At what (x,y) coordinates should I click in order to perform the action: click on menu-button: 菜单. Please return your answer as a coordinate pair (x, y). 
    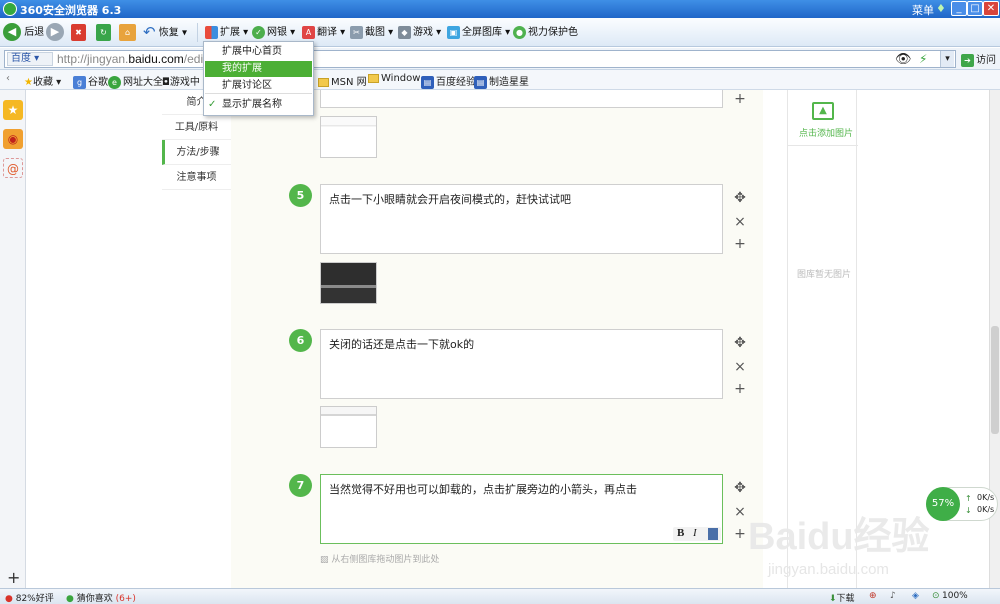
    Looking at the image, I should click on (923, 10).